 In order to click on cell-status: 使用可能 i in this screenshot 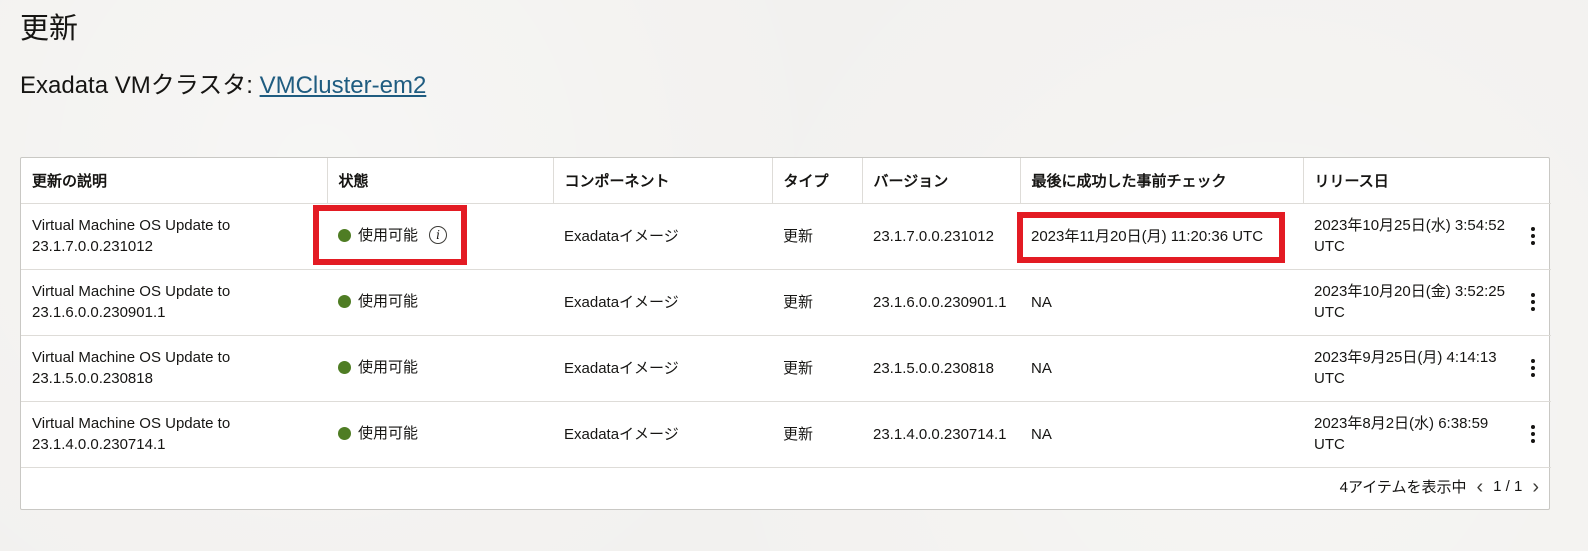, I will do `click(440, 236)`.